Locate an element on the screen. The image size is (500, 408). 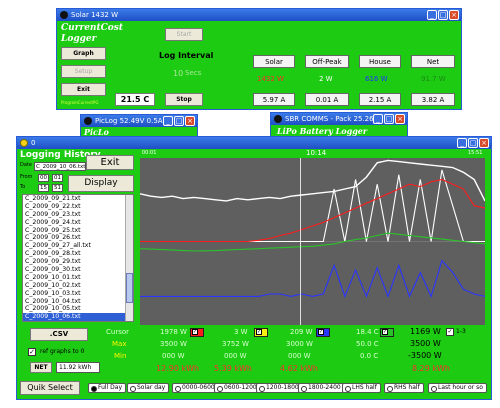
range-rhs-half: RHS half is located at coordinates (404, 388).